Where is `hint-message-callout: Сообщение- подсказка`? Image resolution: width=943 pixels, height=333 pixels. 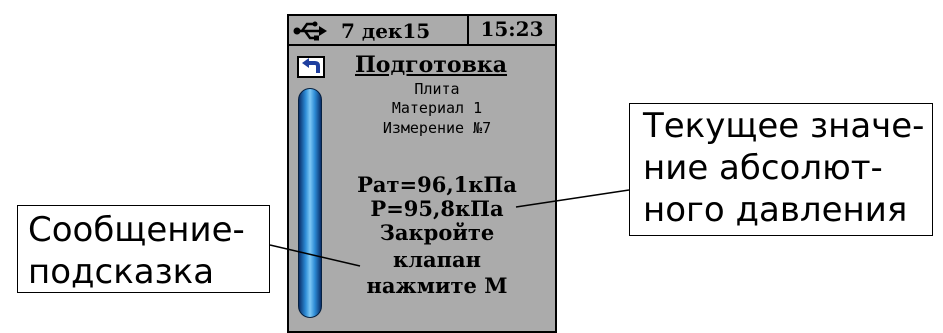
hint-message-callout: Сообщение- подсказка is located at coordinates (143, 249).